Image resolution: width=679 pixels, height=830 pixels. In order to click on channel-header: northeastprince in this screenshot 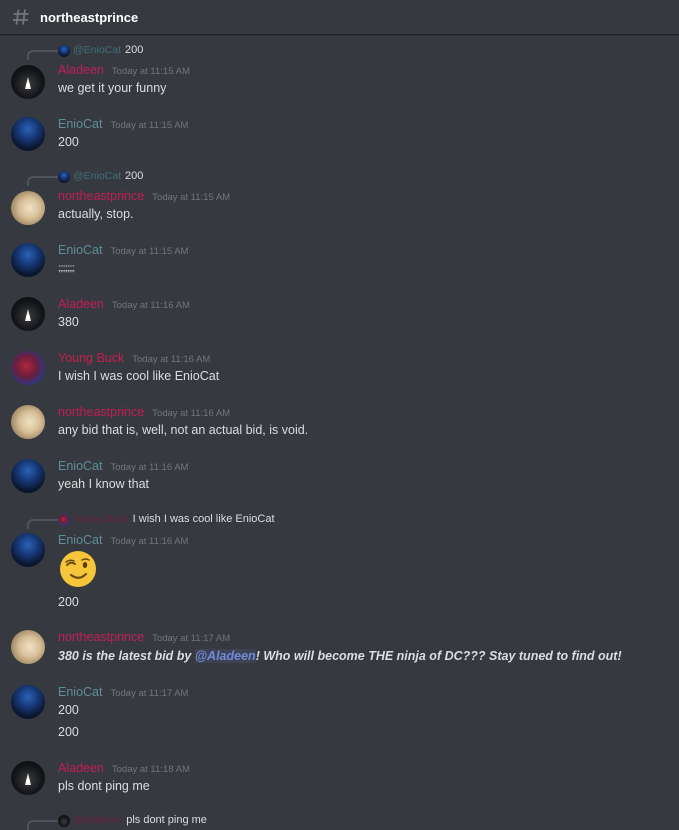, I will do `click(339, 17)`.